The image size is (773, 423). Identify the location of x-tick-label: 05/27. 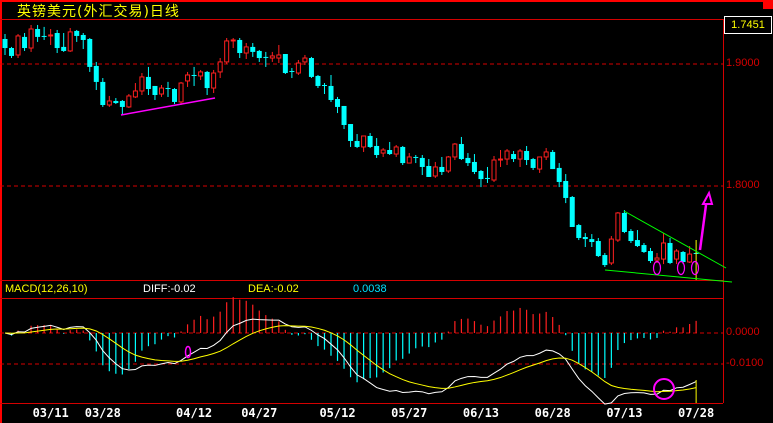
(409, 413).